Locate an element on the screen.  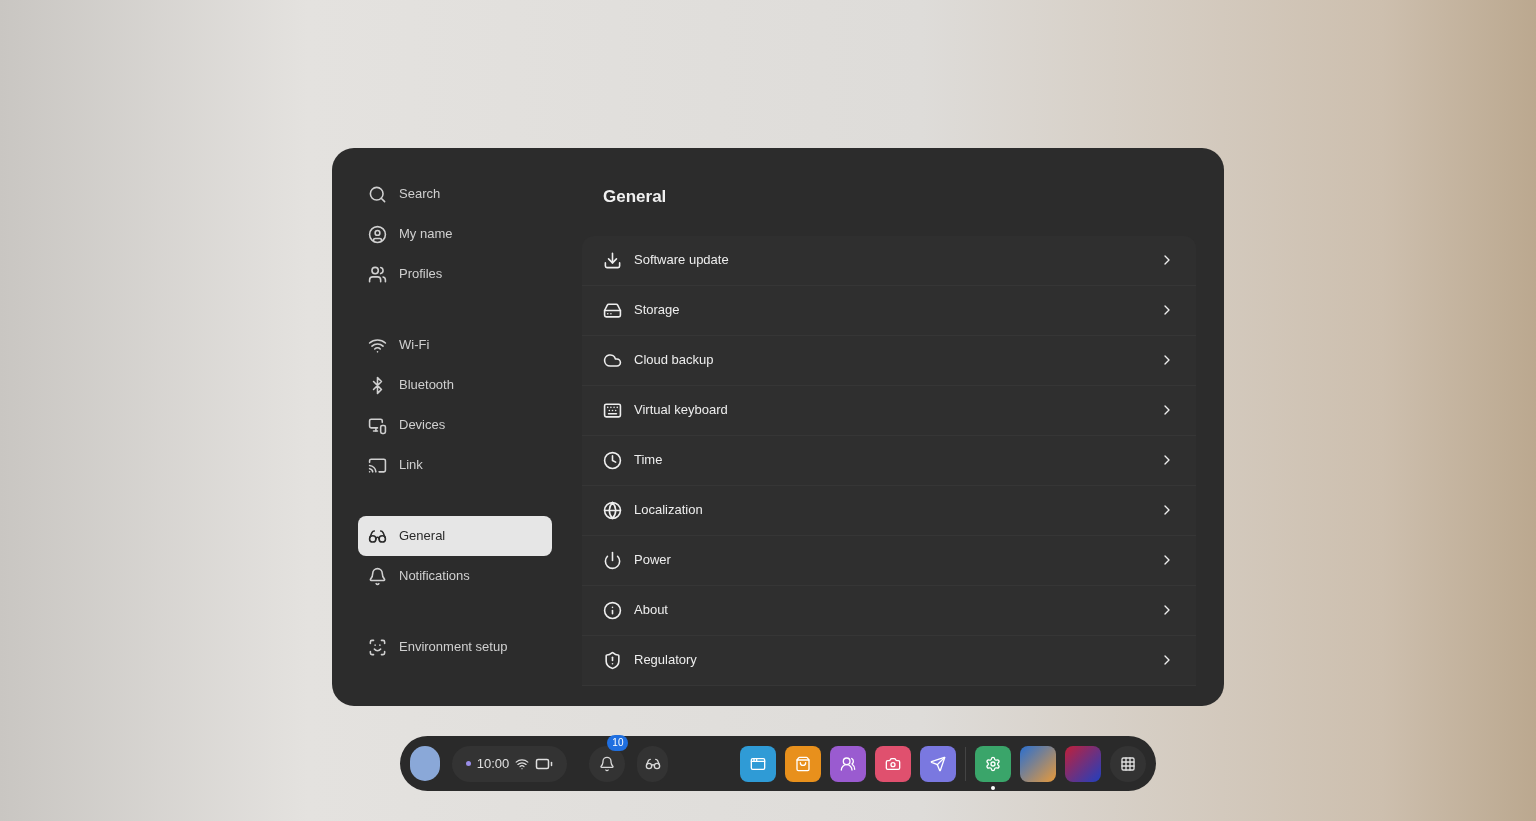
hard-drive-icon is located at coordinates (612, 310).